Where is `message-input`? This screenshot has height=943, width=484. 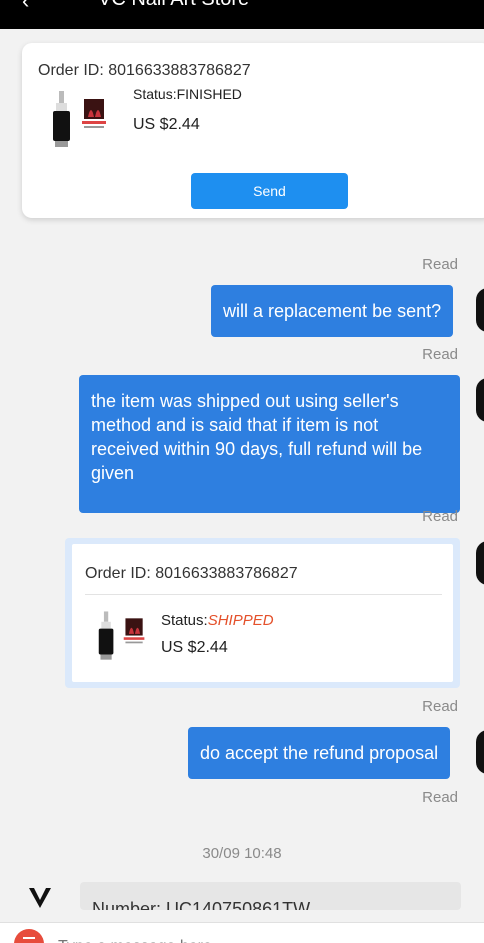 message-input is located at coordinates (248, 937).